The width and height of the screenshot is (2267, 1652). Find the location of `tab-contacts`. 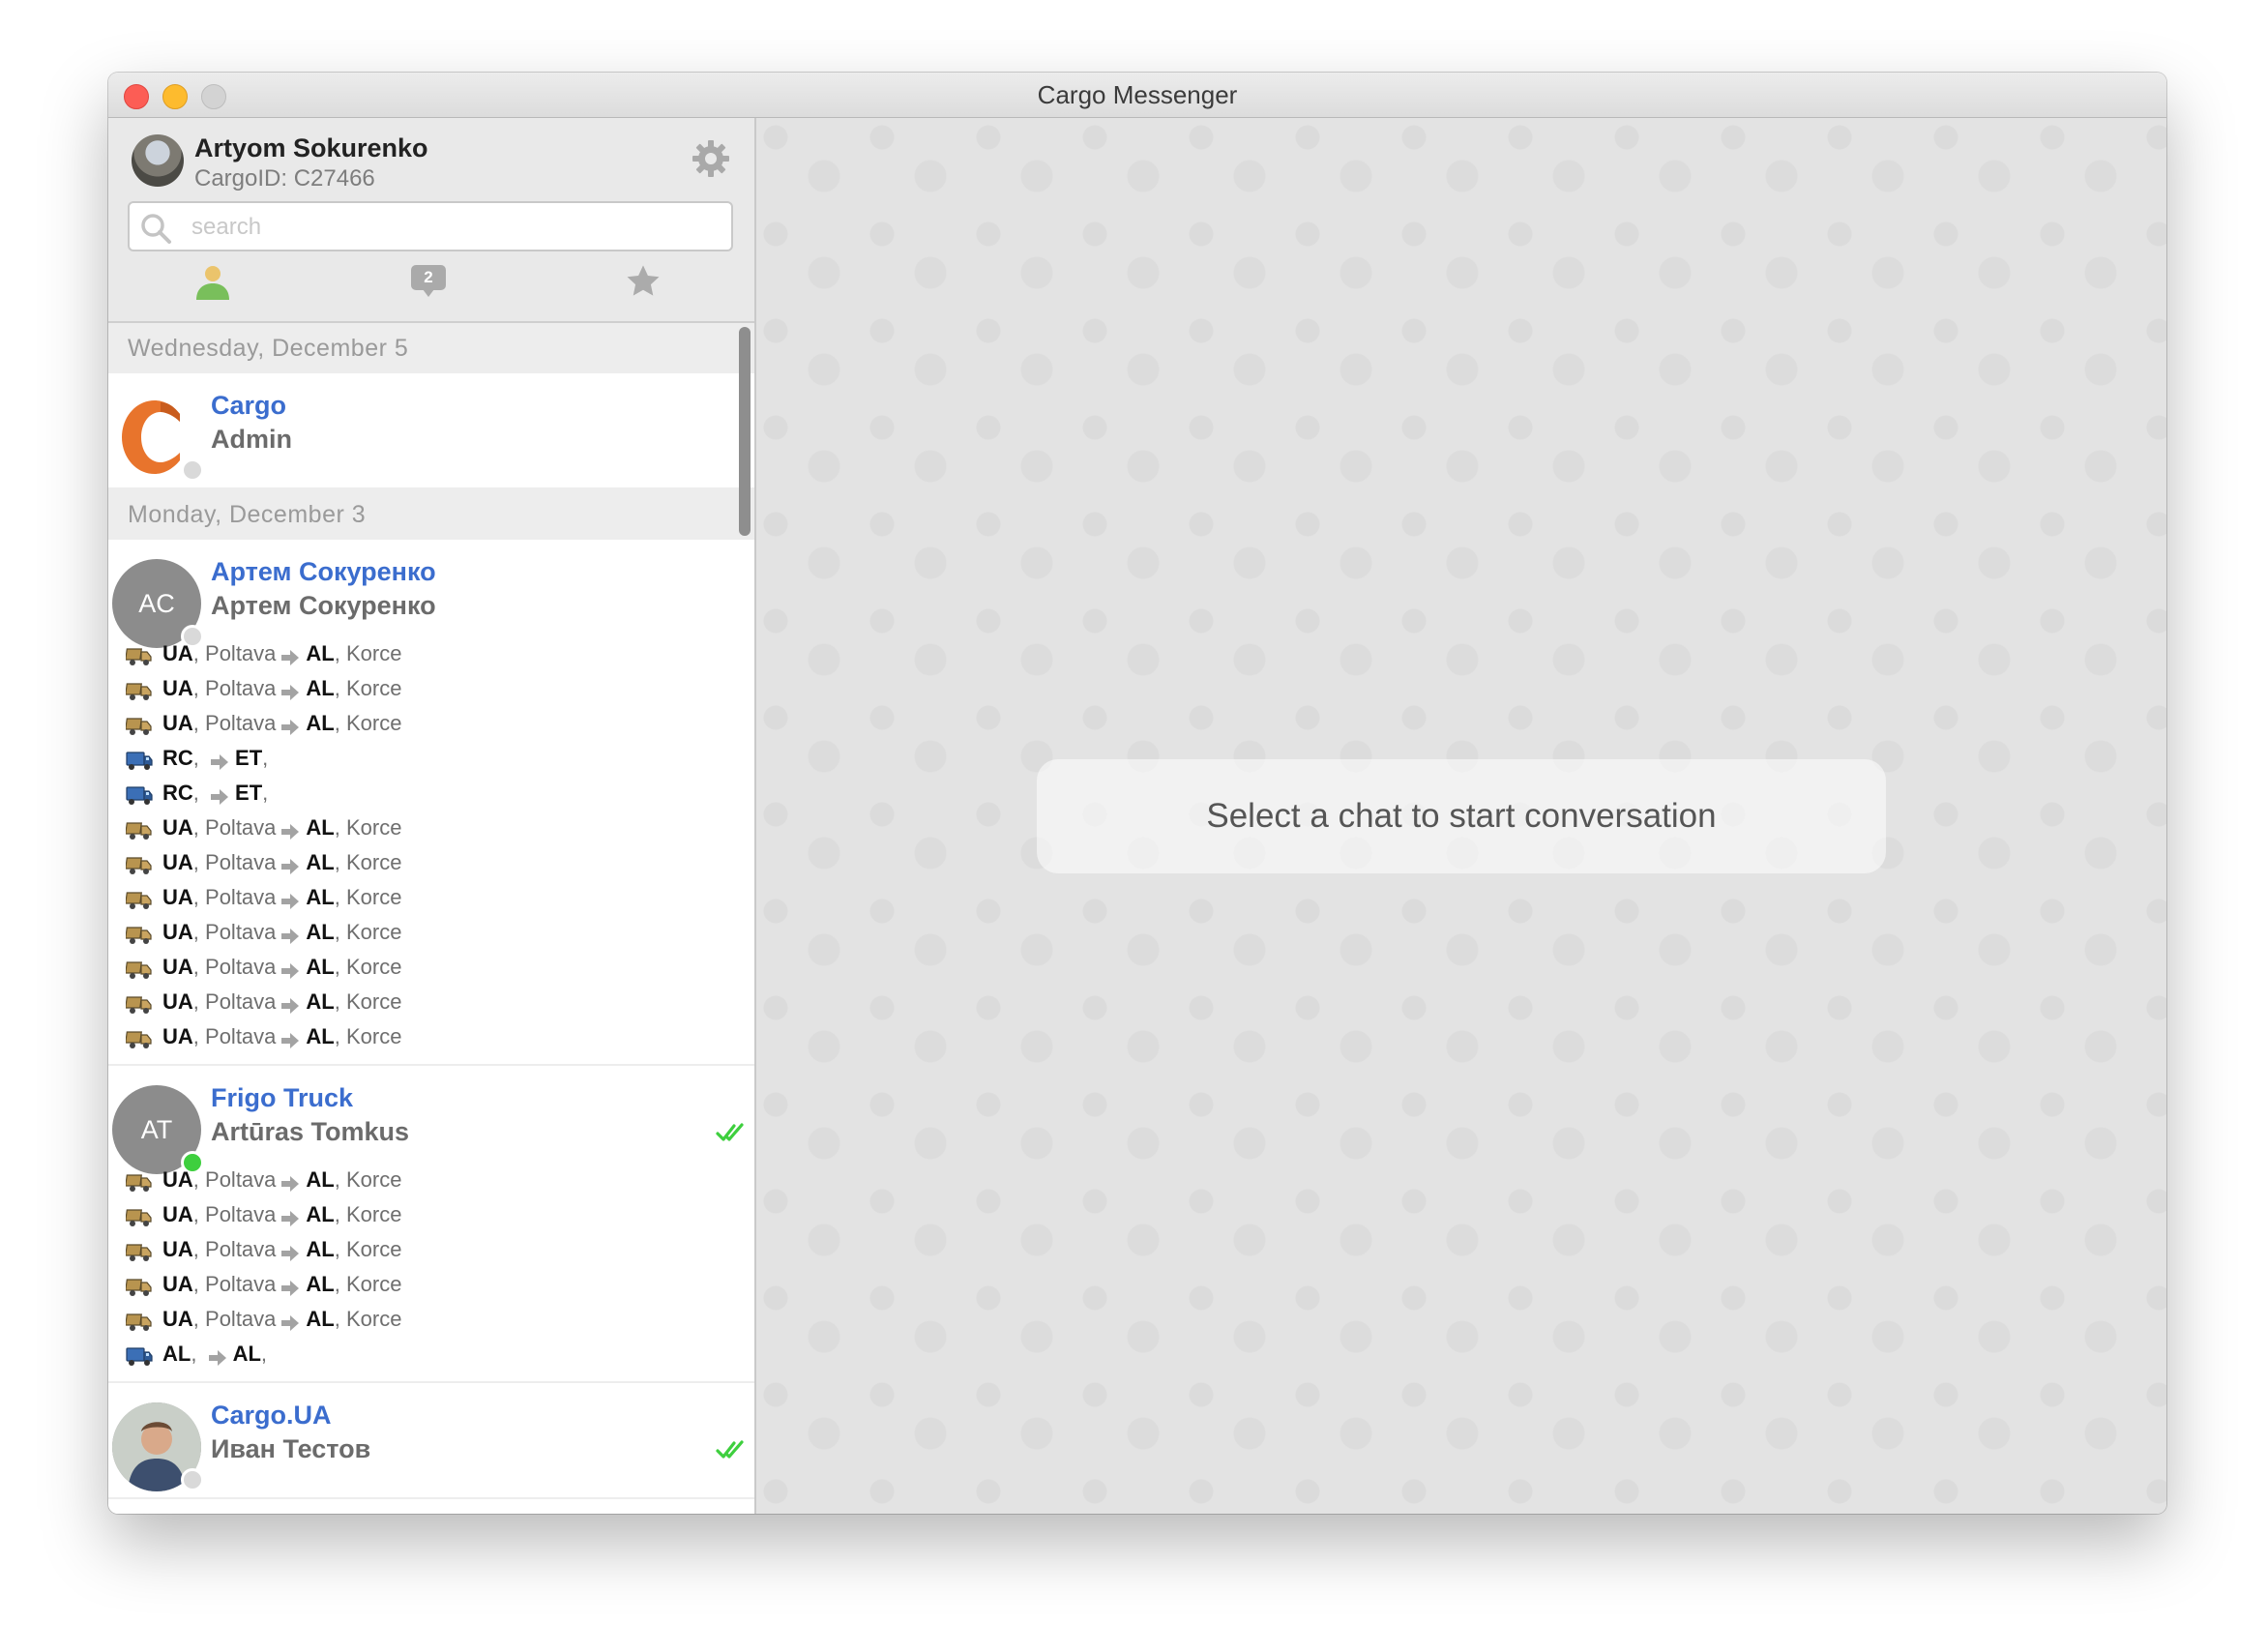

tab-contacts is located at coordinates (218, 286).